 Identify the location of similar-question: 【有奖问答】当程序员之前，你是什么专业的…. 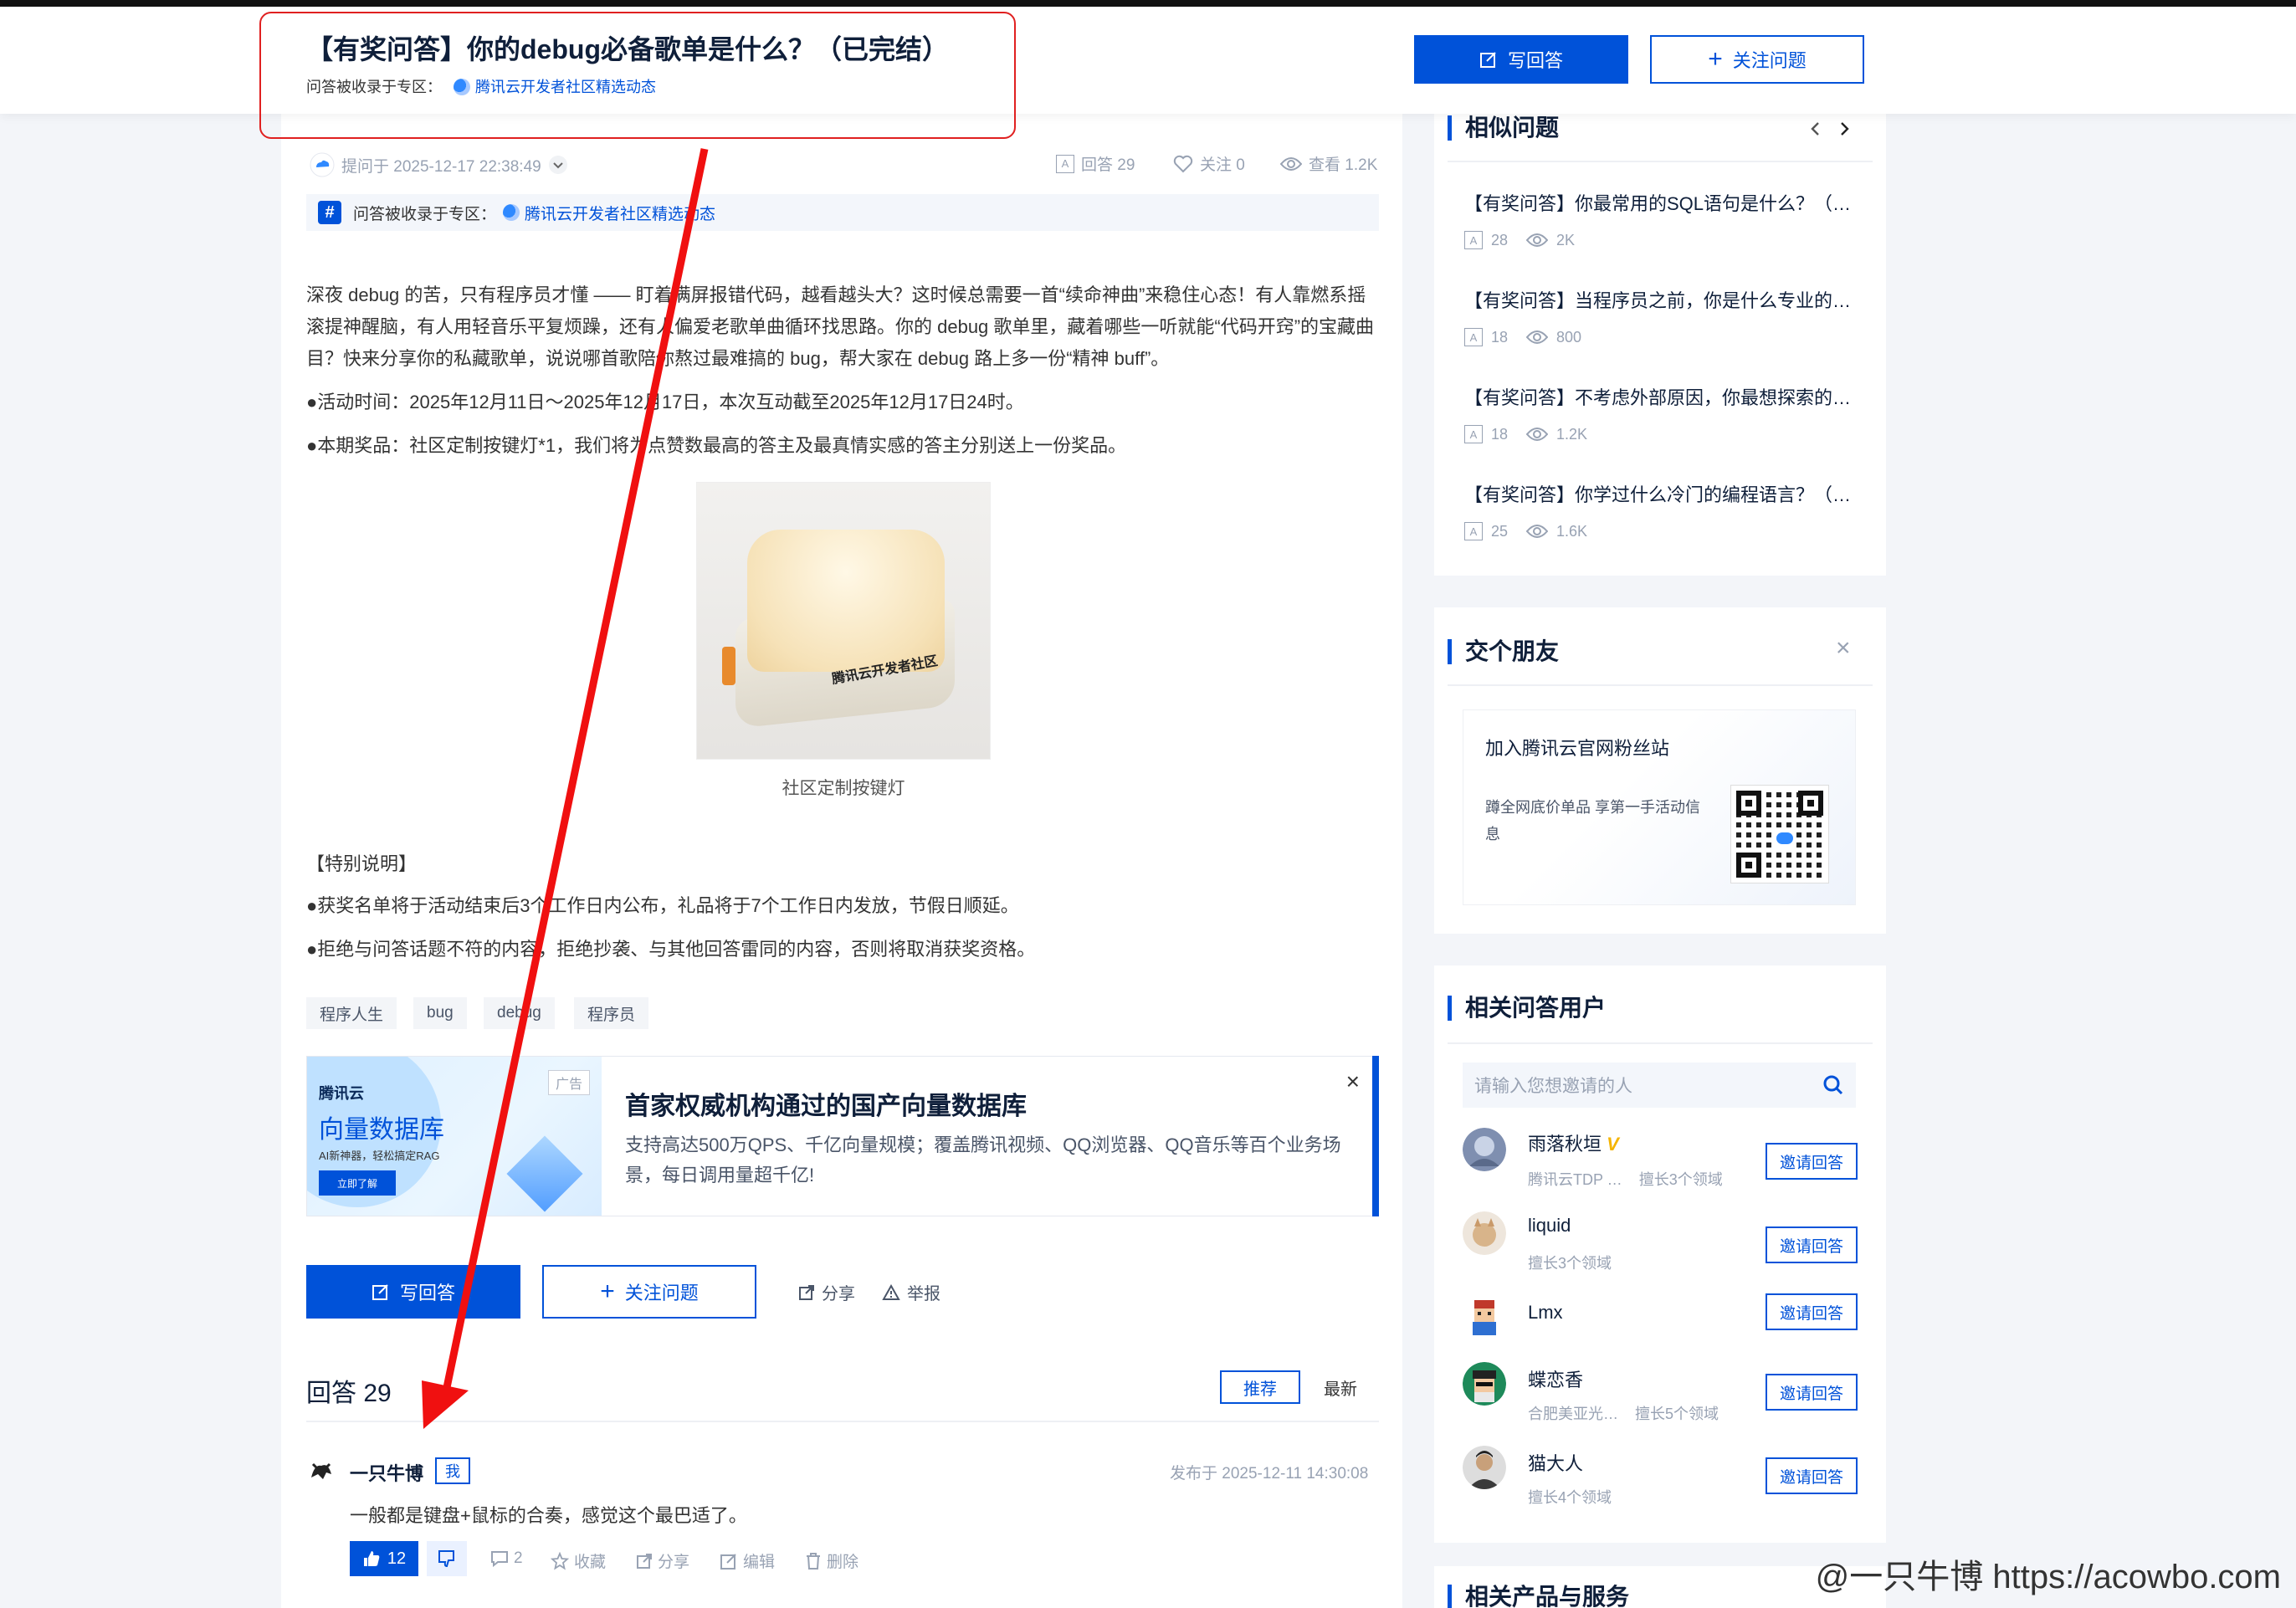
(1668, 299).